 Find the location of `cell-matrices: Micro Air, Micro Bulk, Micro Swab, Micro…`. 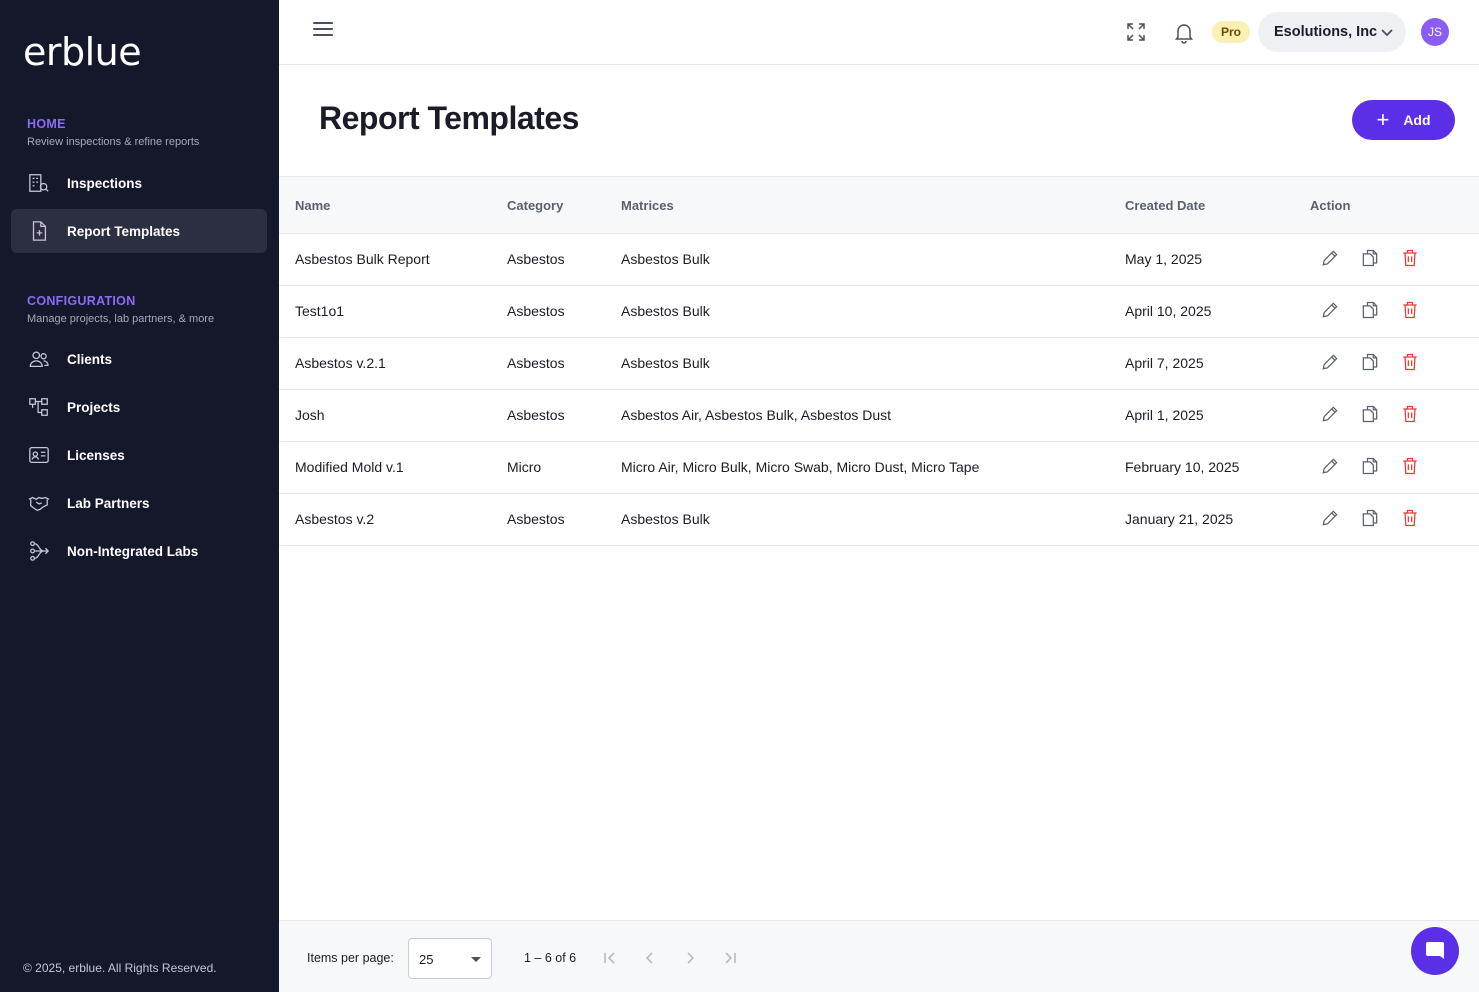

cell-matrices: Micro Air, Micro Bulk, Micro Swab, Micro… is located at coordinates (800, 467).